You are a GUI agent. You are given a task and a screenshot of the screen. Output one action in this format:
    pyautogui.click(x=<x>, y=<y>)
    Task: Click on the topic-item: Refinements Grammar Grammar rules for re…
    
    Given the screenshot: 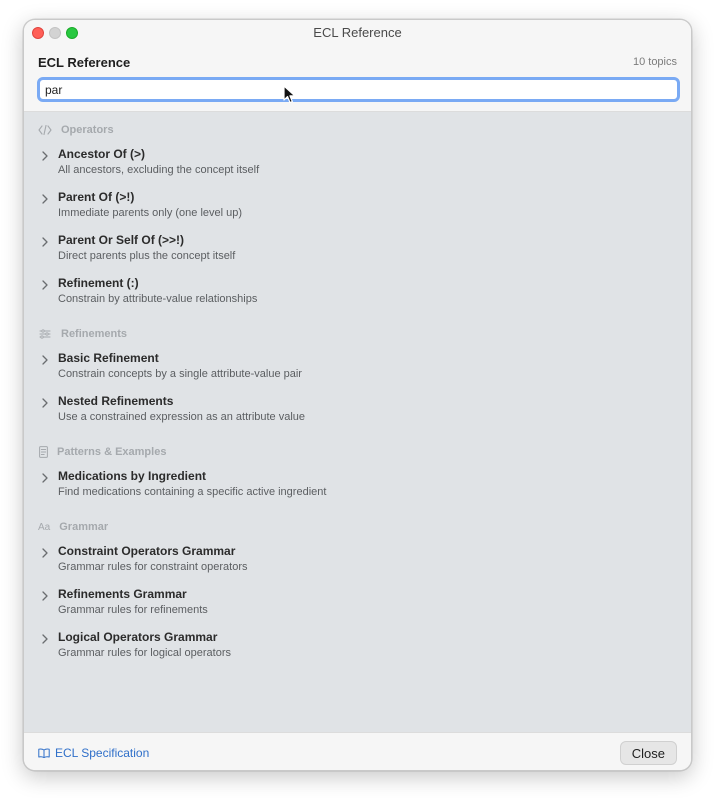 What is the action you would take?
    pyautogui.click(x=358, y=605)
    